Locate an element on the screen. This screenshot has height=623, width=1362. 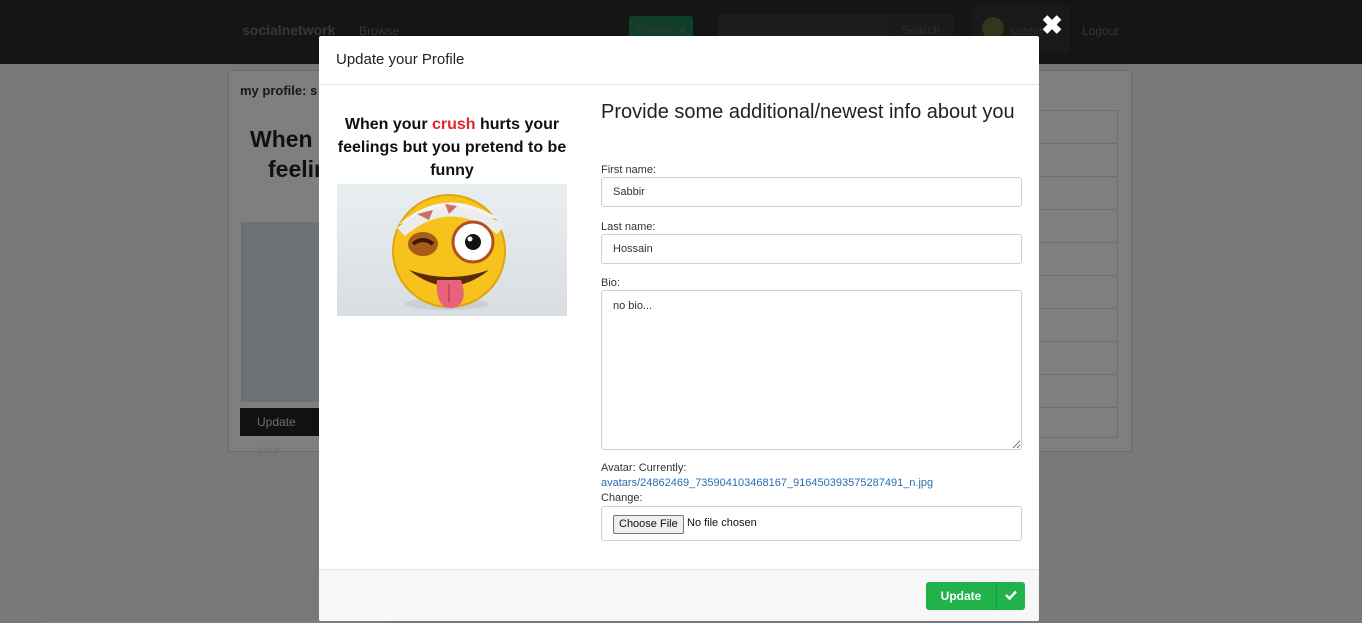
injured-emoji-icon is located at coordinates (449, 252).